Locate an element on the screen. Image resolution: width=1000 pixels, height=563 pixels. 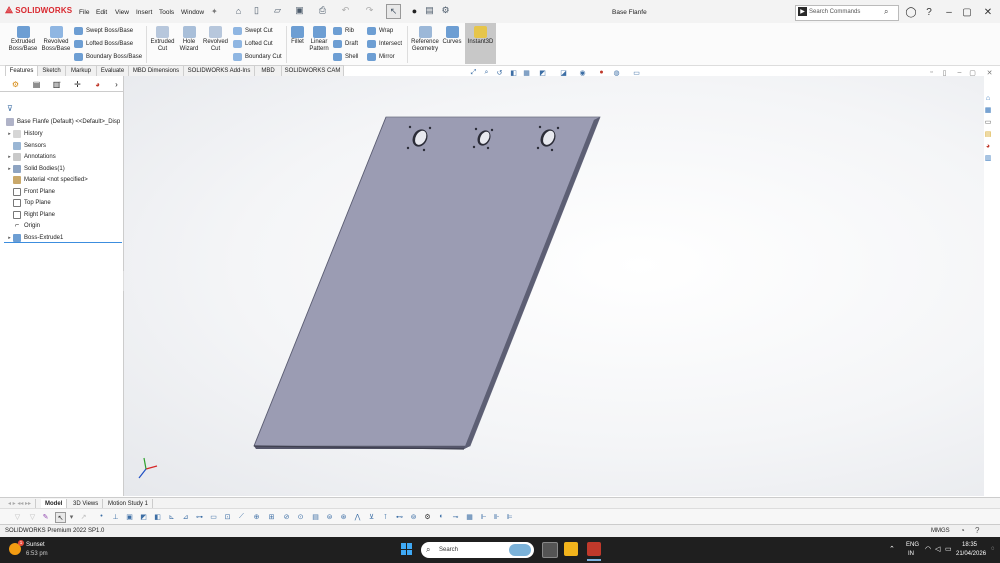
swept-boss-button: Swept Boss/Base is located at coordinates (108, 31).